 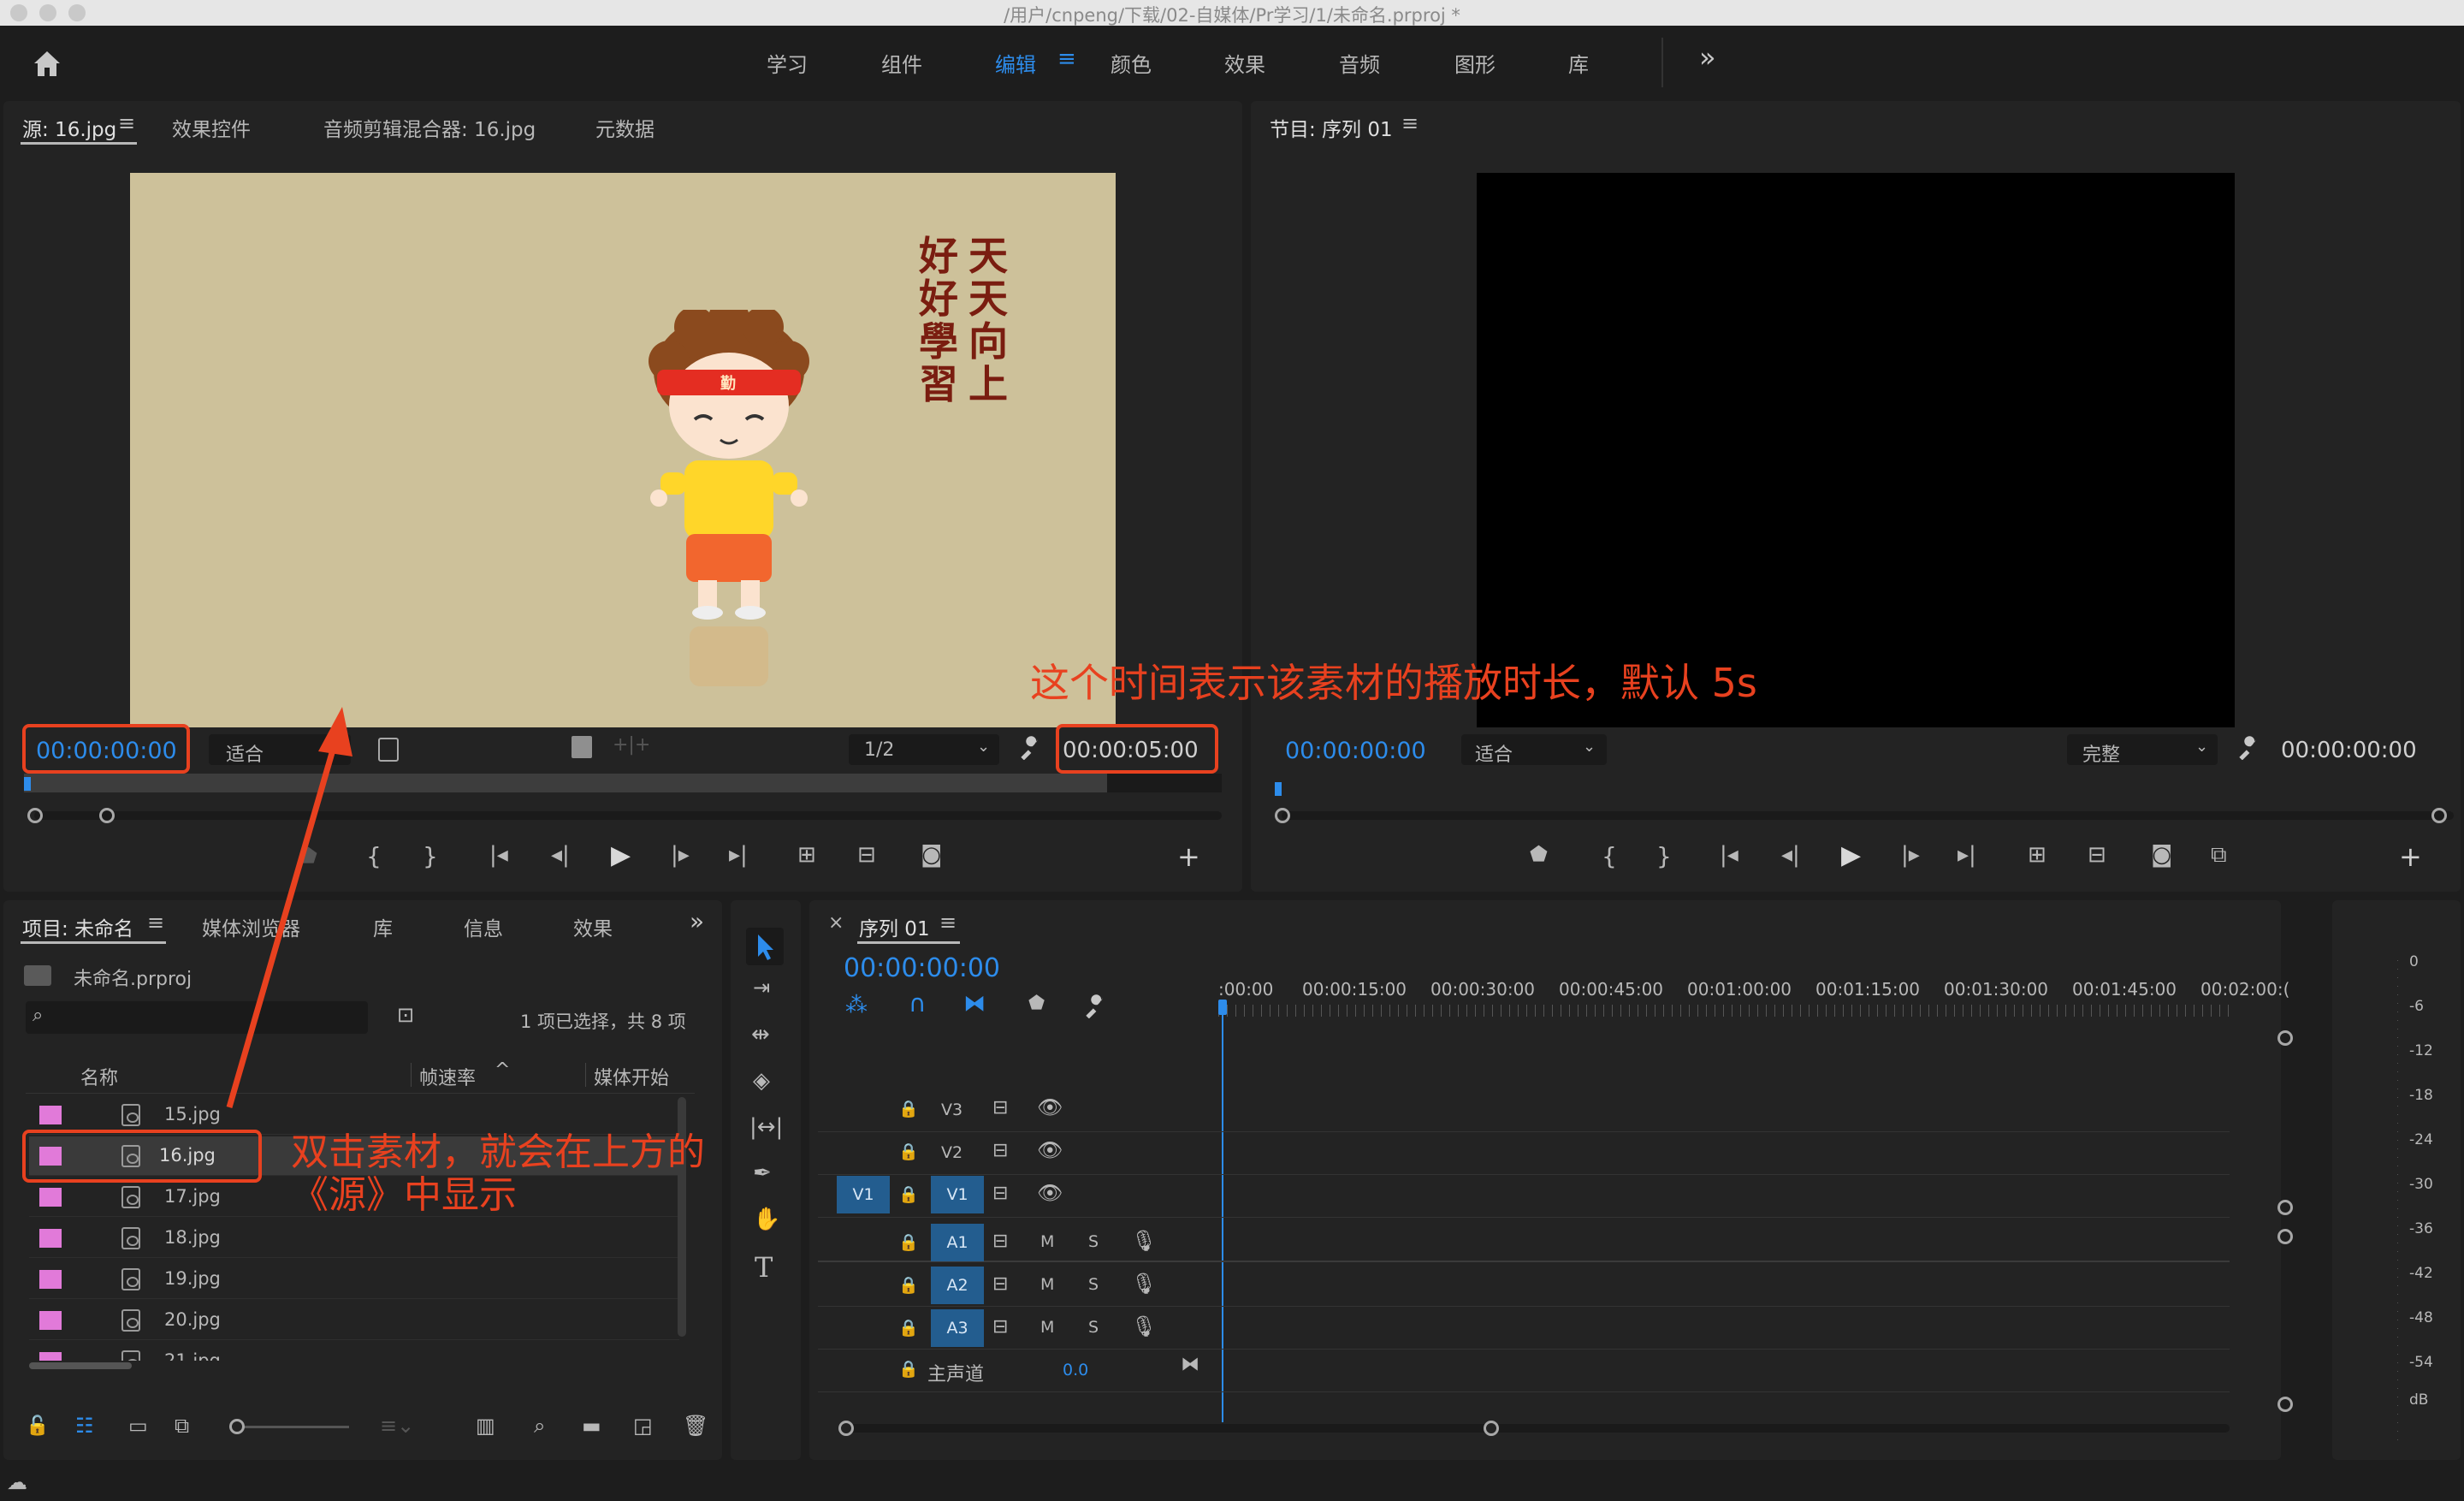 What do you see at coordinates (404, 1195) in the screenshot?
I see `source-annotation-line2: 《源》中显示` at bounding box center [404, 1195].